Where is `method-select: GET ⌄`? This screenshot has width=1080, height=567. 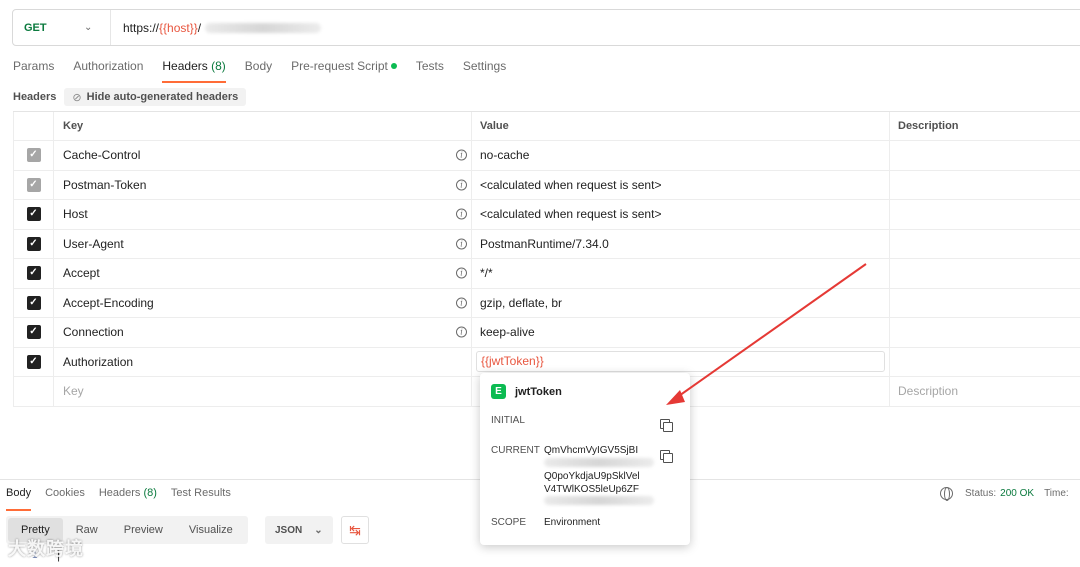 method-select: GET ⌄ is located at coordinates (62, 27).